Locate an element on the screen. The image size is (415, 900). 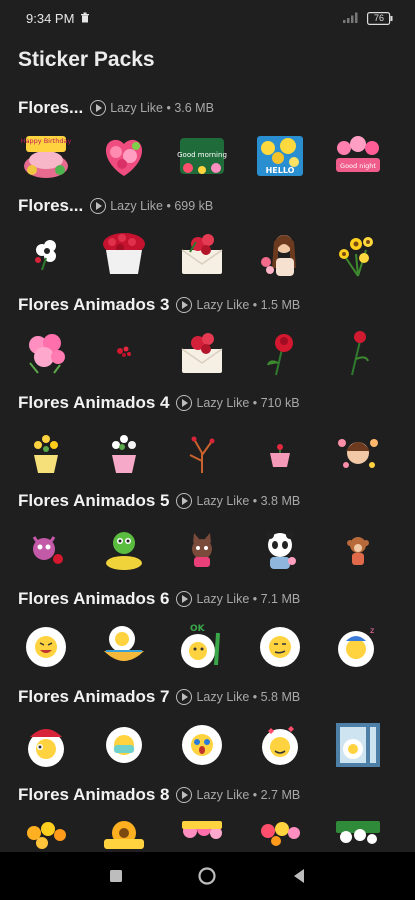
trash-icon is located at coordinates (85, 18).